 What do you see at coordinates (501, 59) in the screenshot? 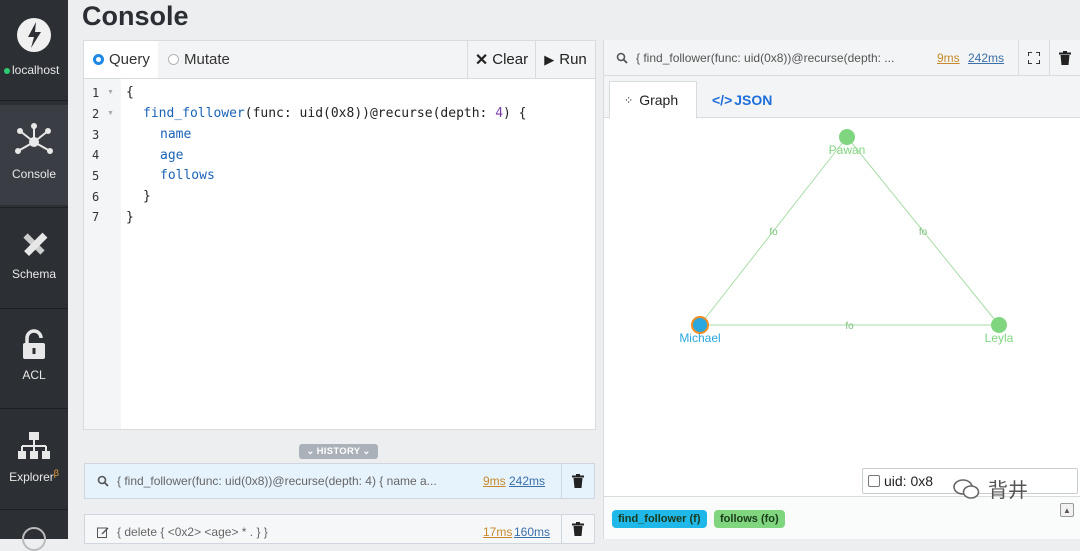
I see `clear-button: ✕ Clear` at bounding box center [501, 59].